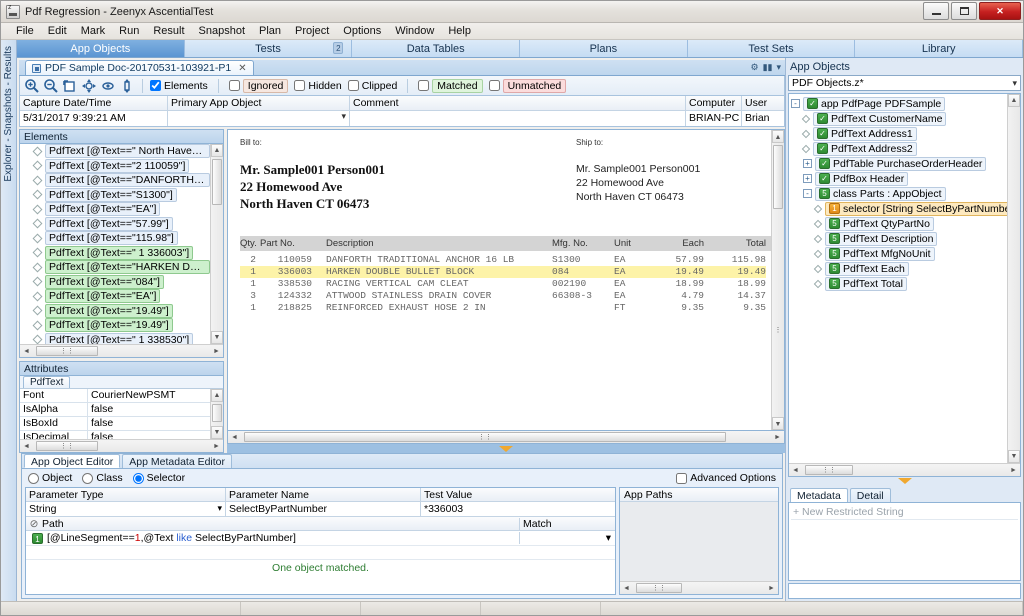  What do you see at coordinates (726, 478) in the screenshot?
I see `advanced-options-checkbox: Advanced Options` at bounding box center [726, 478].